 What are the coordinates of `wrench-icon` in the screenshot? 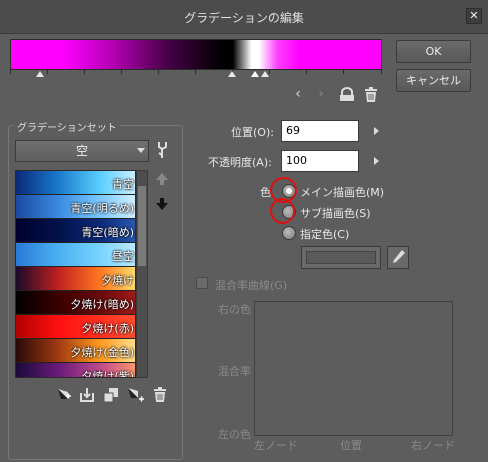 It's located at (164, 150).